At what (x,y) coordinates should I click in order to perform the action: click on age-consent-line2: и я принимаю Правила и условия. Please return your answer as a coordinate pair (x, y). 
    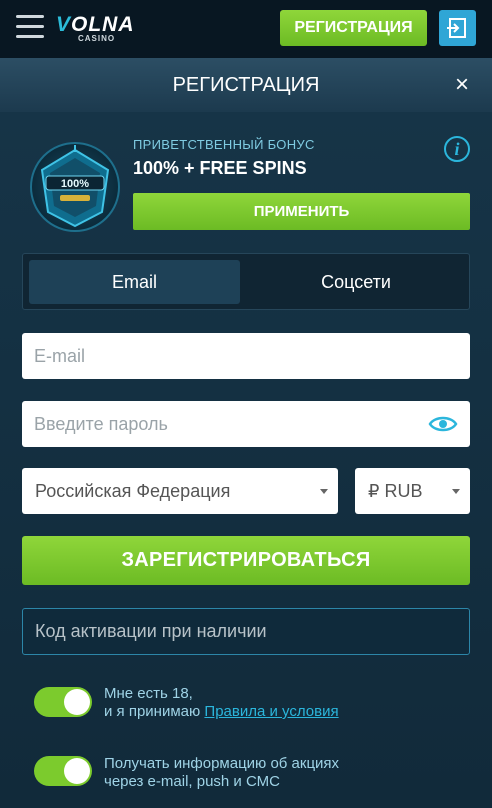
    Looking at the image, I should click on (221, 712).